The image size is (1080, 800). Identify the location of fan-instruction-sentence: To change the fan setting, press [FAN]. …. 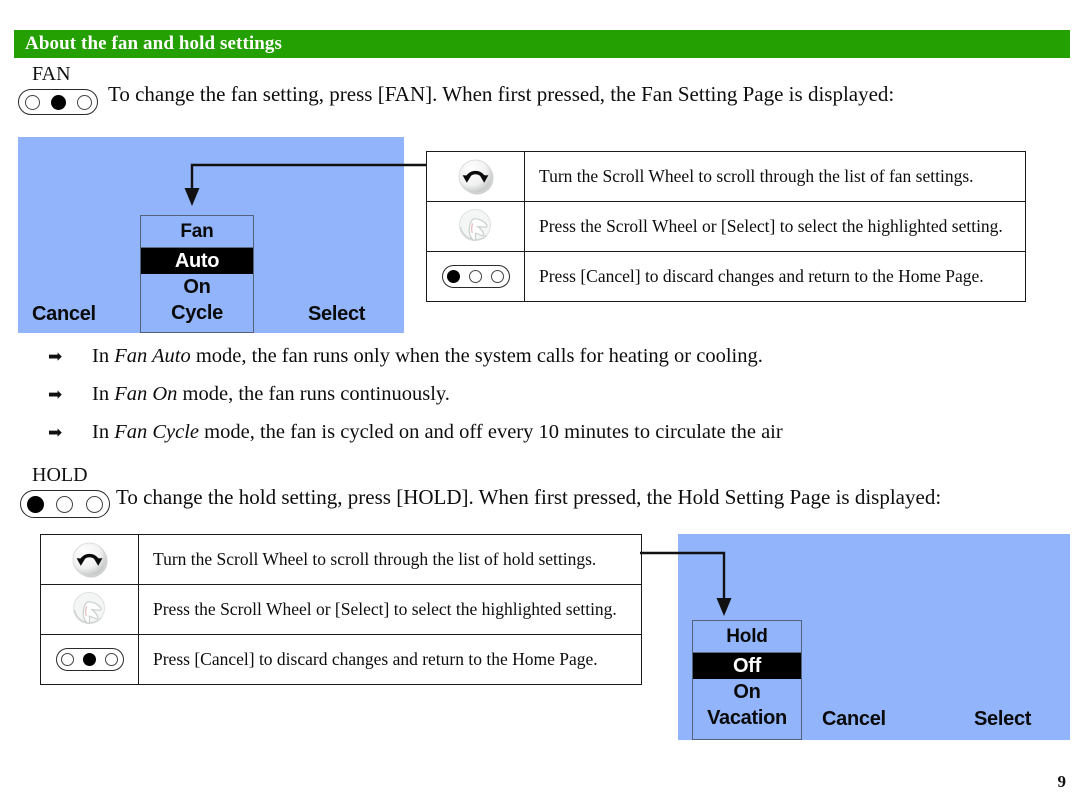
(501, 94).